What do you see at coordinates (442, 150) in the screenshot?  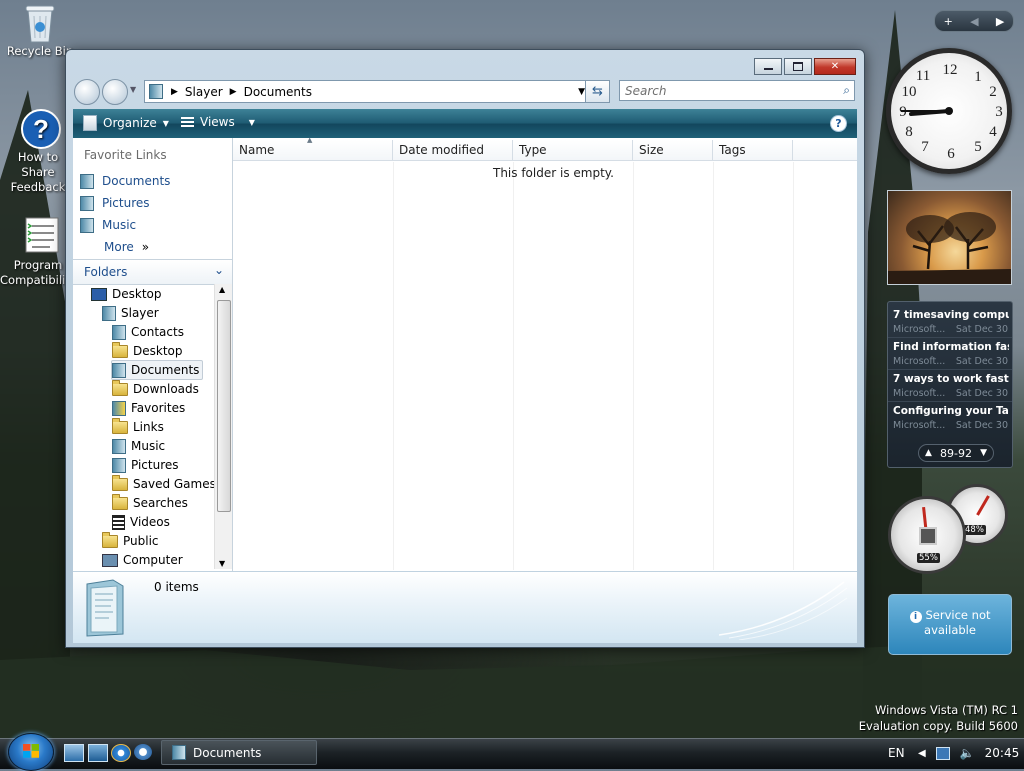 I see `column-label: Date modified` at bounding box center [442, 150].